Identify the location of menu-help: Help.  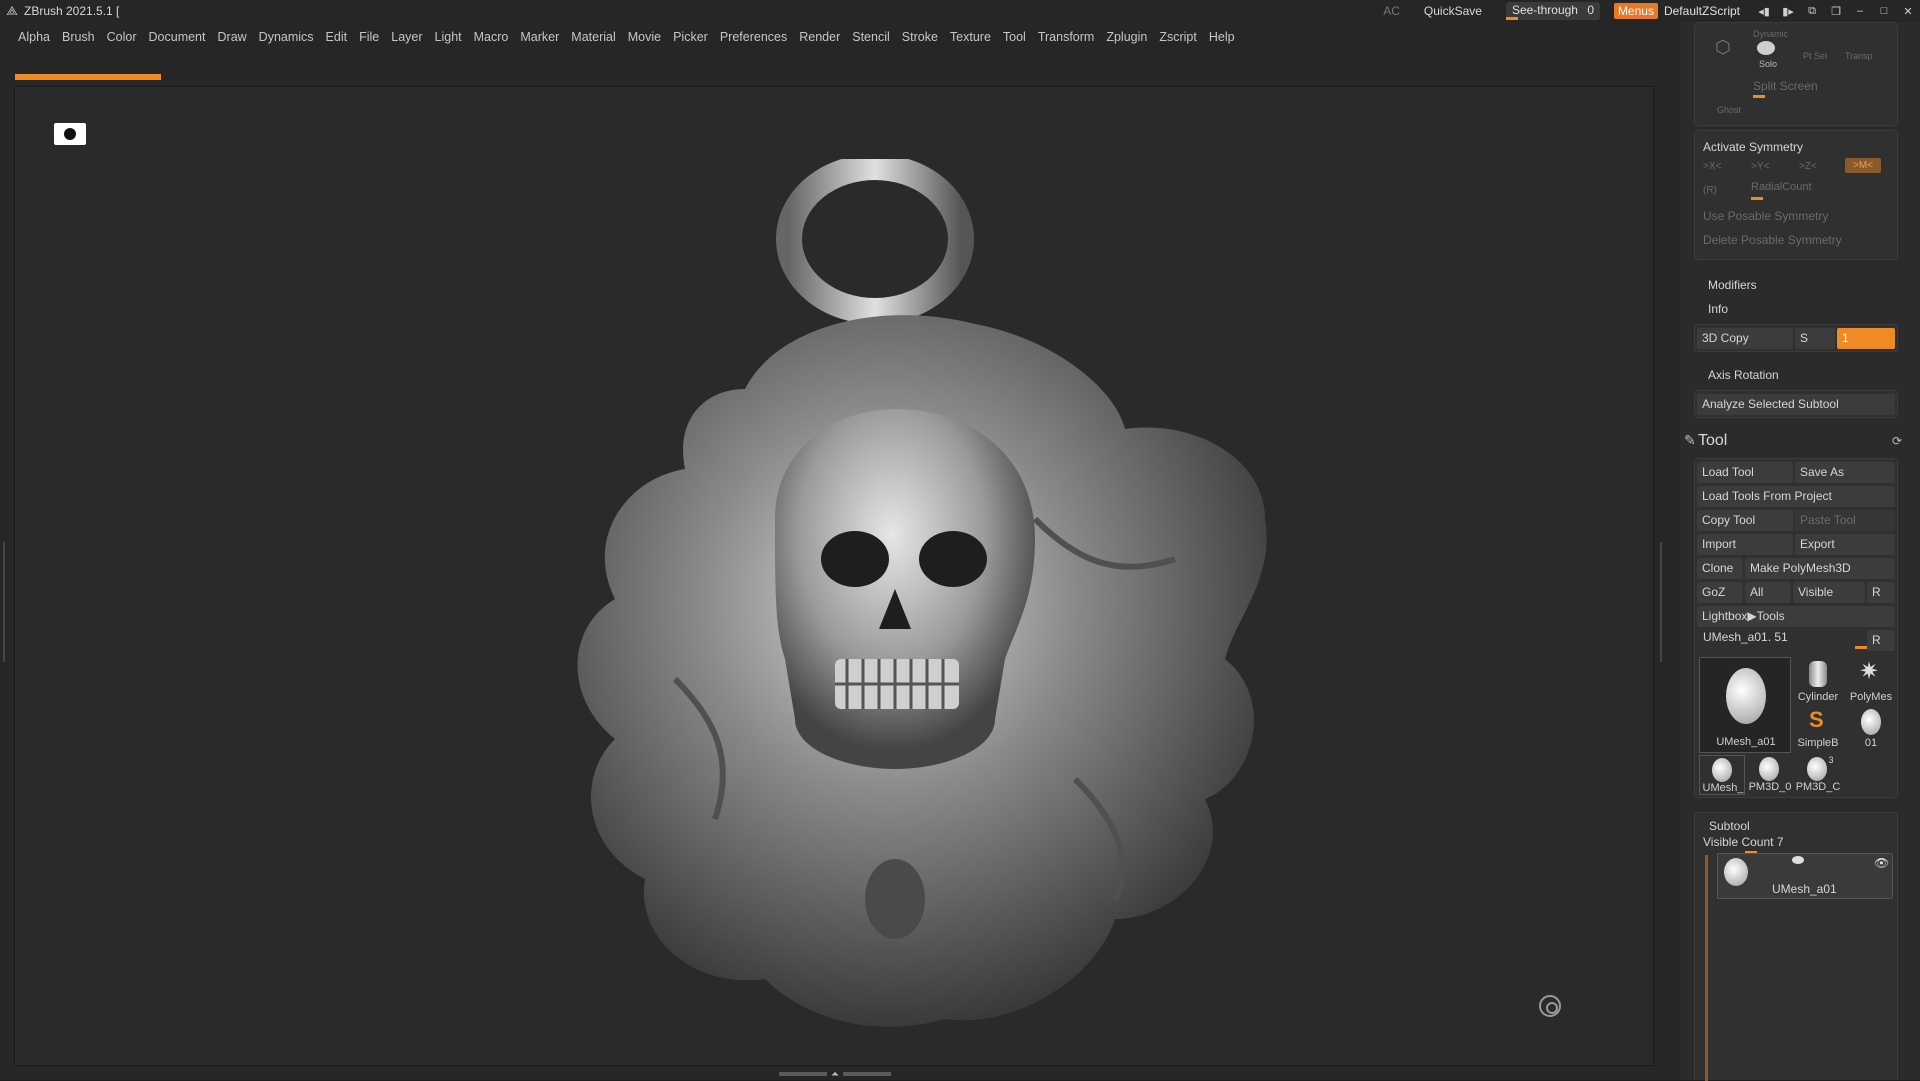
(1222, 37).